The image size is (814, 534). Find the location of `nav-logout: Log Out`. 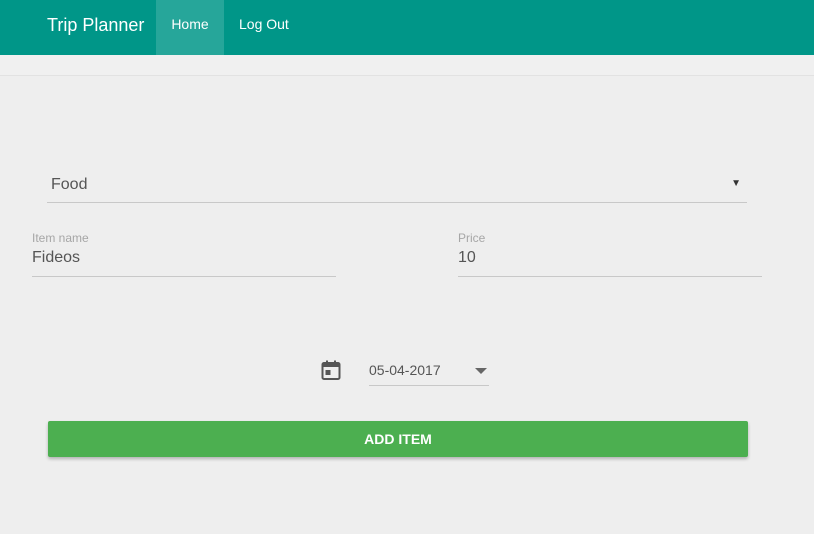

nav-logout: Log Out is located at coordinates (264, 25).